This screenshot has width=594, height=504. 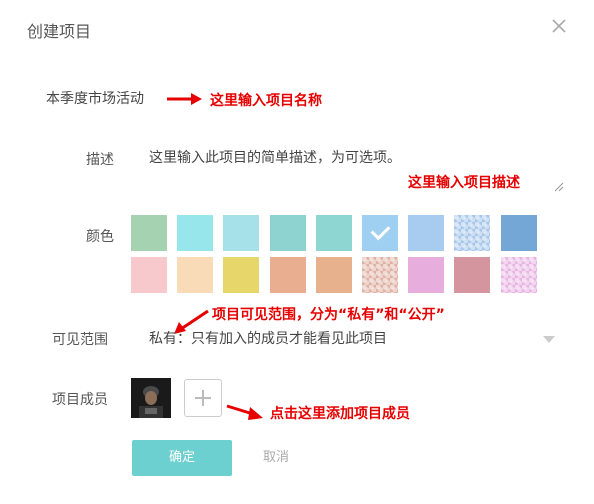 What do you see at coordinates (340, 414) in the screenshot?
I see `annotation-members: 点击这里添加项目成员` at bounding box center [340, 414].